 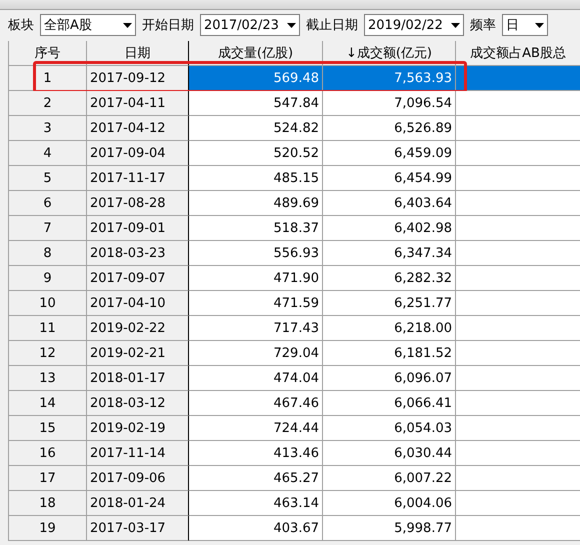 What do you see at coordinates (389, 128) in the screenshot?
I see `table-cell: 6,526.89` at bounding box center [389, 128].